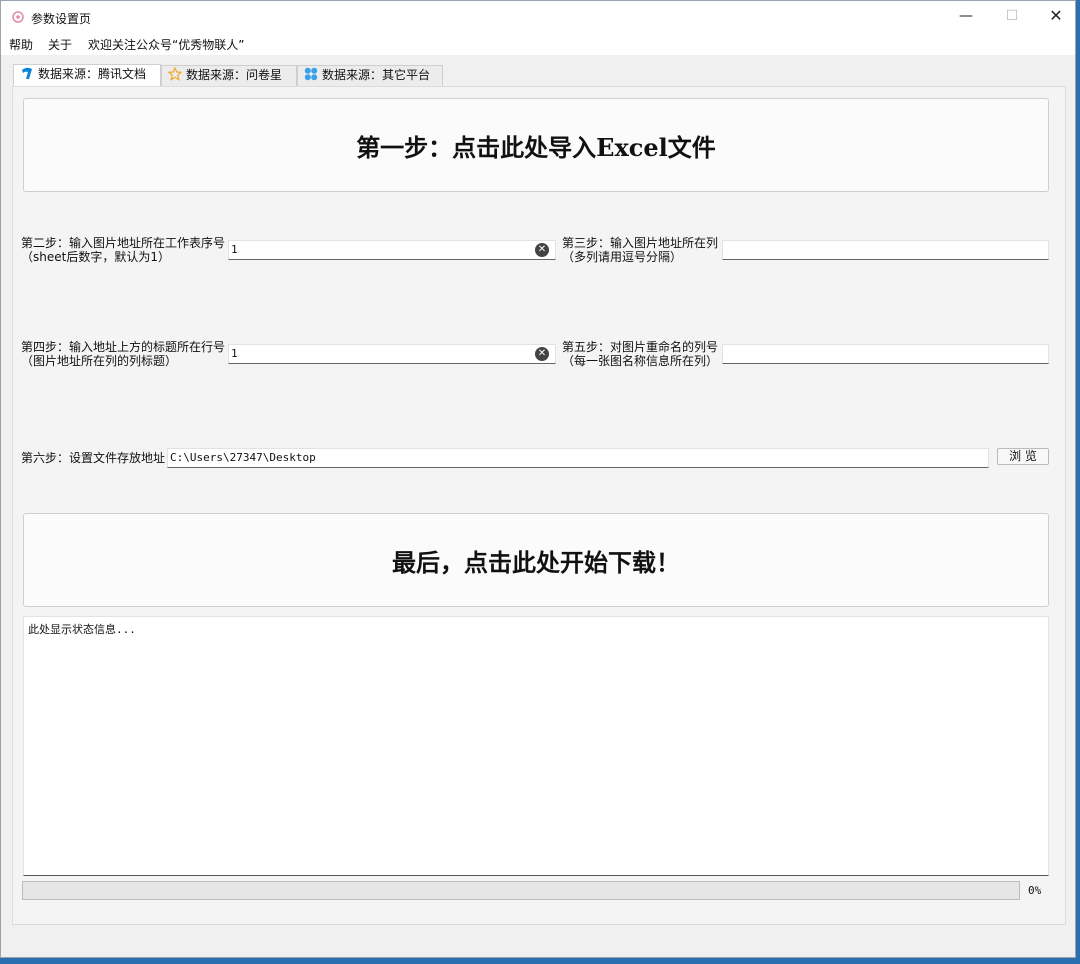 The width and height of the screenshot is (1080, 964). Describe the element at coordinates (1056, 17) in the screenshot. I see `close-button: ✕` at that location.